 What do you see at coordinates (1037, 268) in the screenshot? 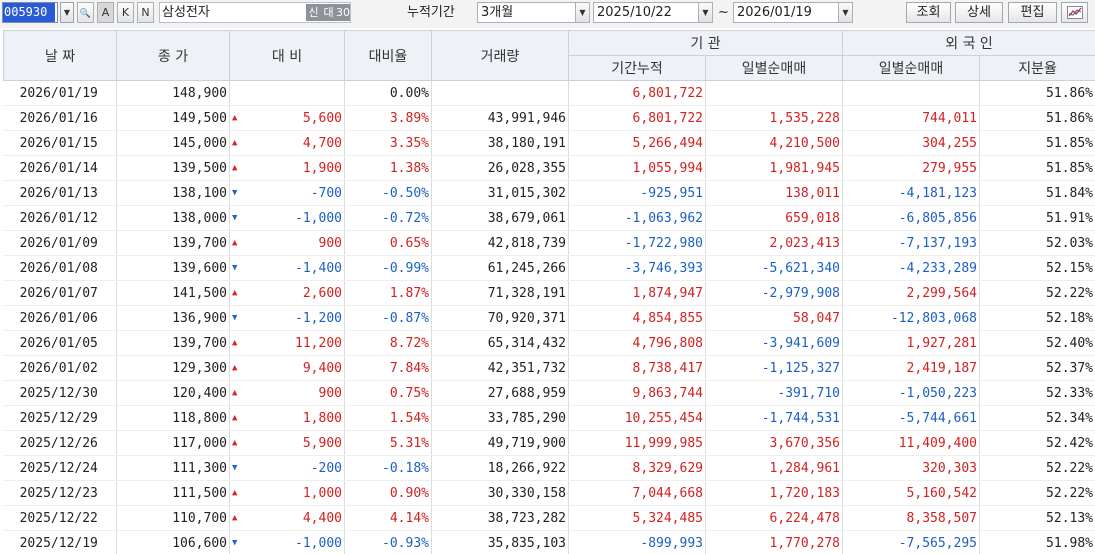
I see `cell-foreign-share: 52.15%` at bounding box center [1037, 268].